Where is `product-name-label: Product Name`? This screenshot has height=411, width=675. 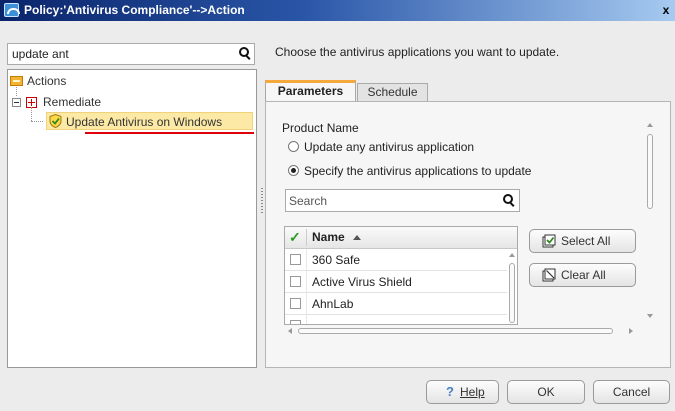 product-name-label: Product Name is located at coordinates (320, 128).